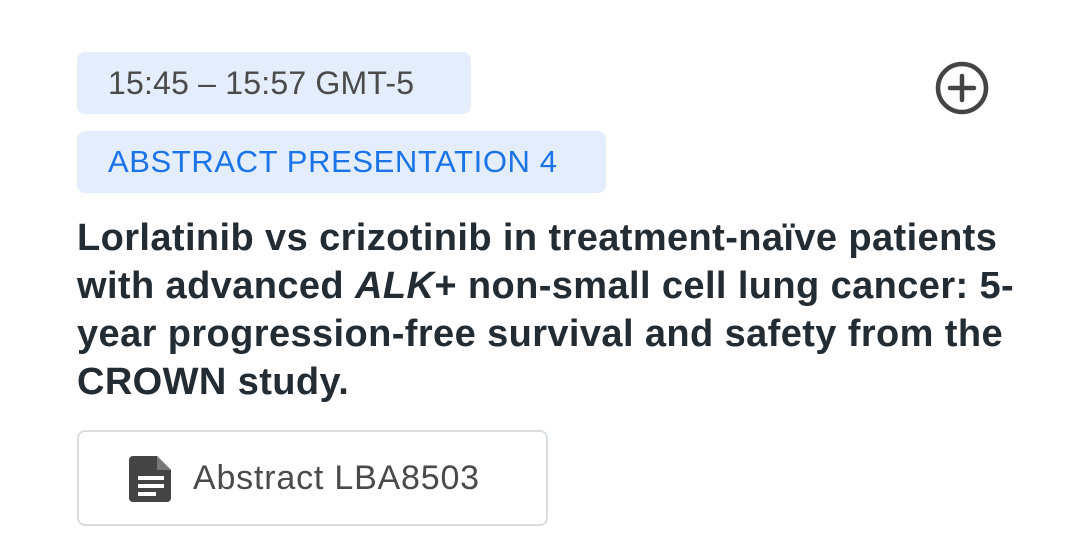  I want to click on session-type-text: ABSTRACT PRESENTATION 4, so click(333, 161).